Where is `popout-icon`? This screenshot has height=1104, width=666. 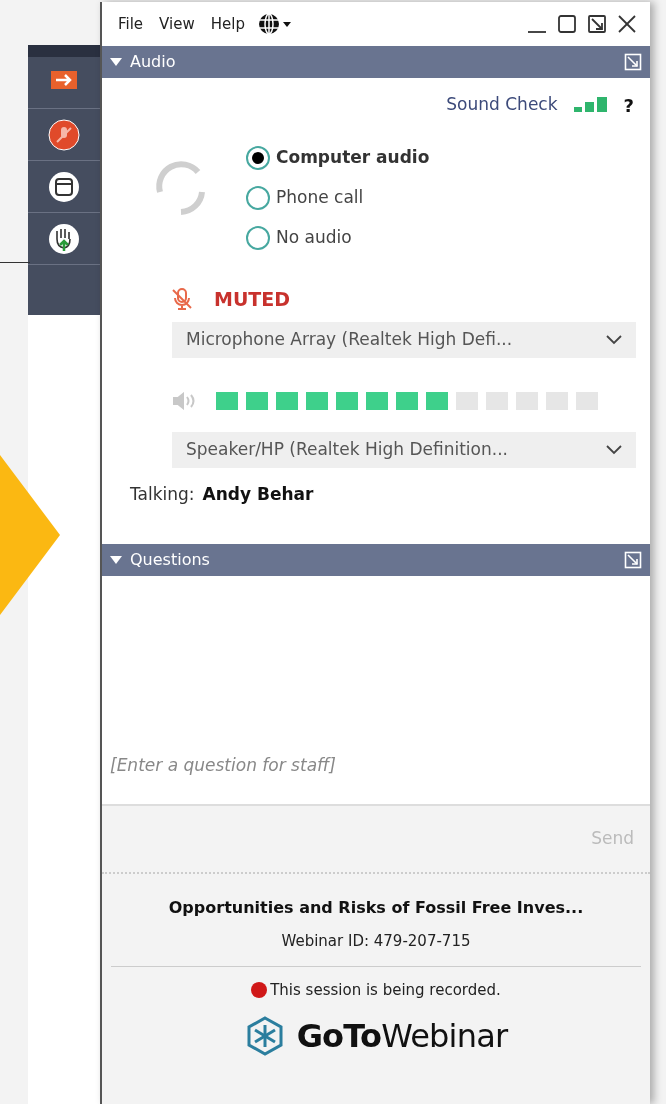
popout-icon is located at coordinates (597, 24).